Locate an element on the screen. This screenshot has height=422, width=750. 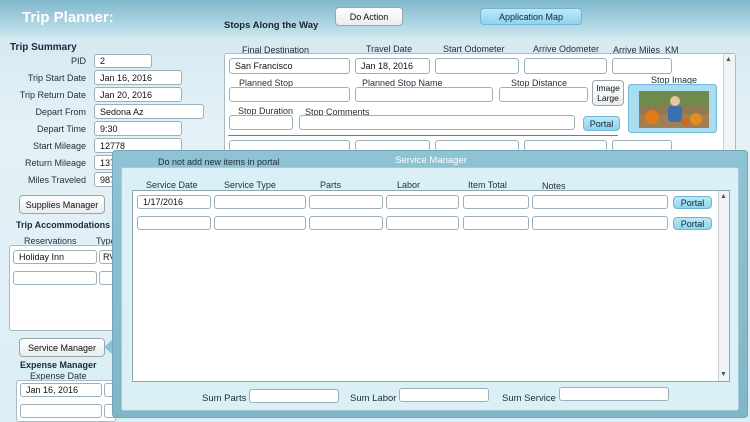
stop-comments-field is located at coordinates (437, 122).